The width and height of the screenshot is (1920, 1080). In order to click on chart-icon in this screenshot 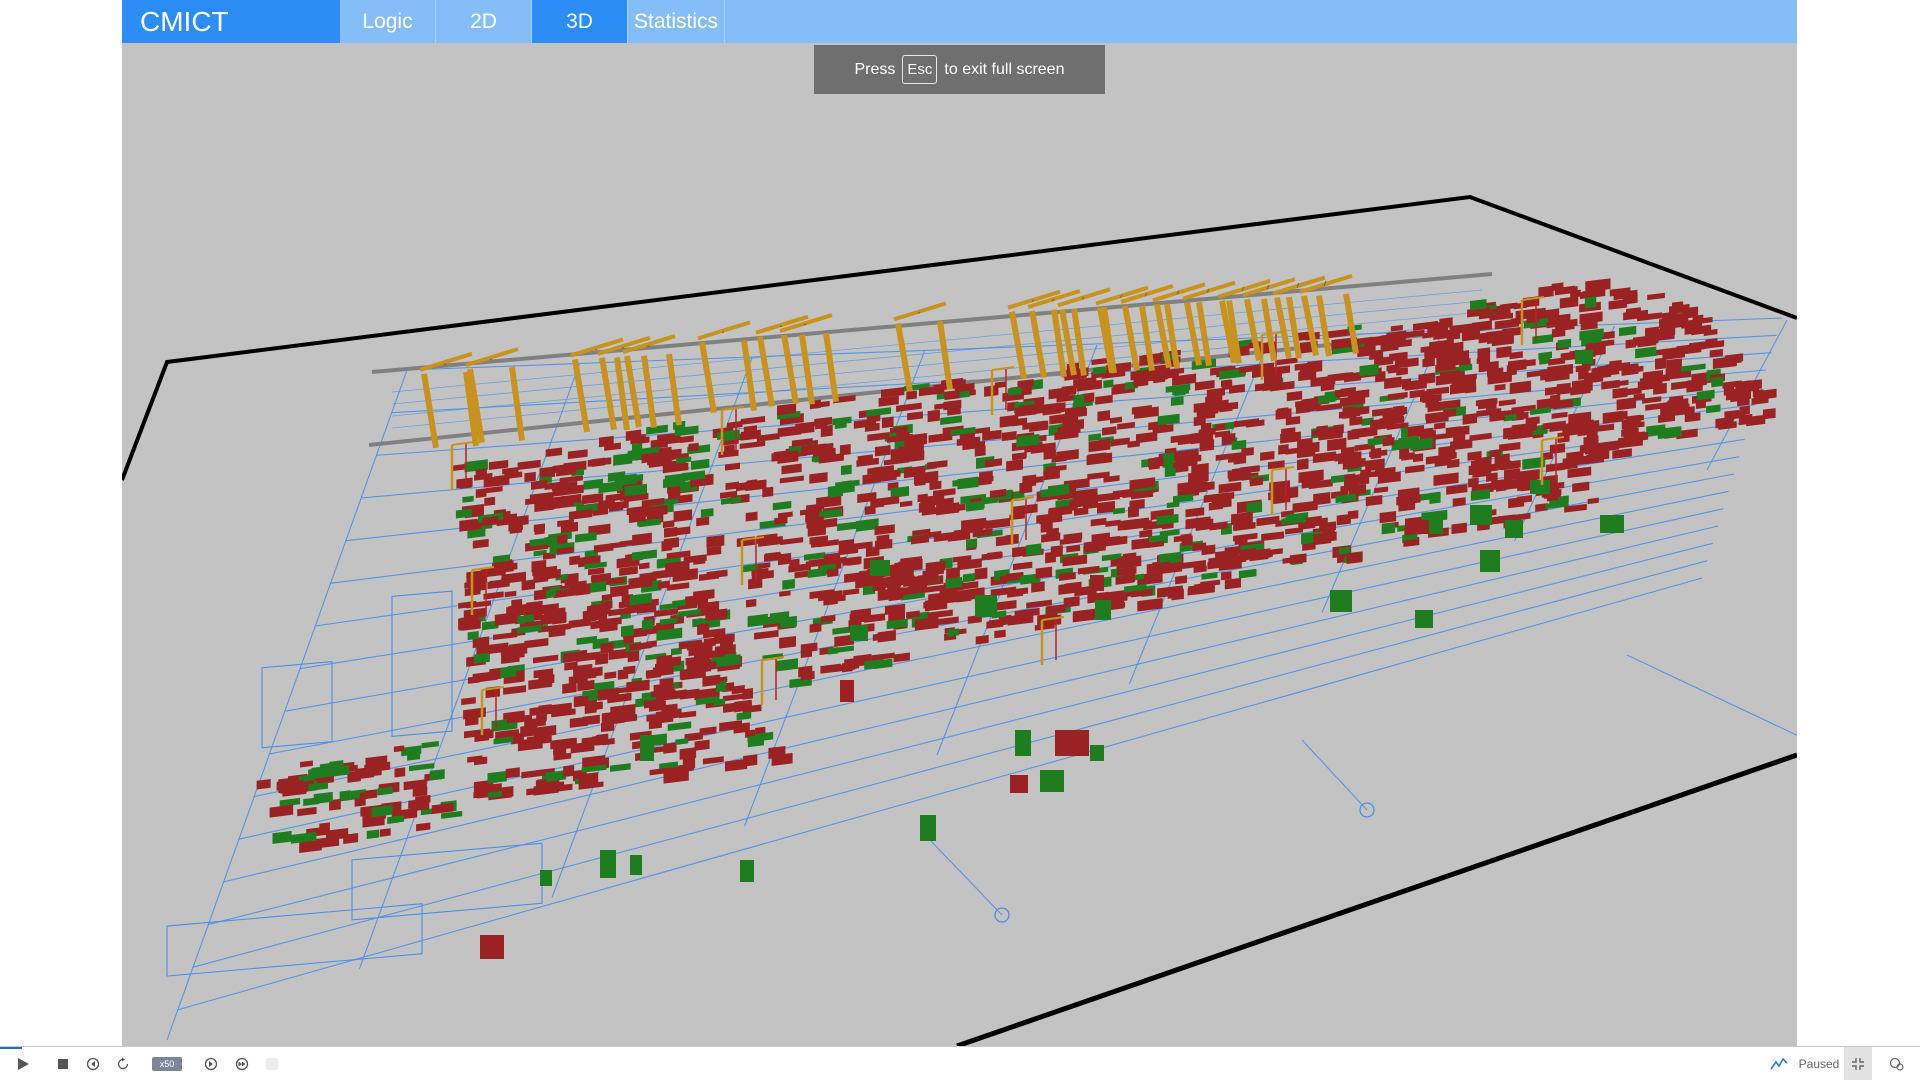, I will do `click(1779, 1063)`.